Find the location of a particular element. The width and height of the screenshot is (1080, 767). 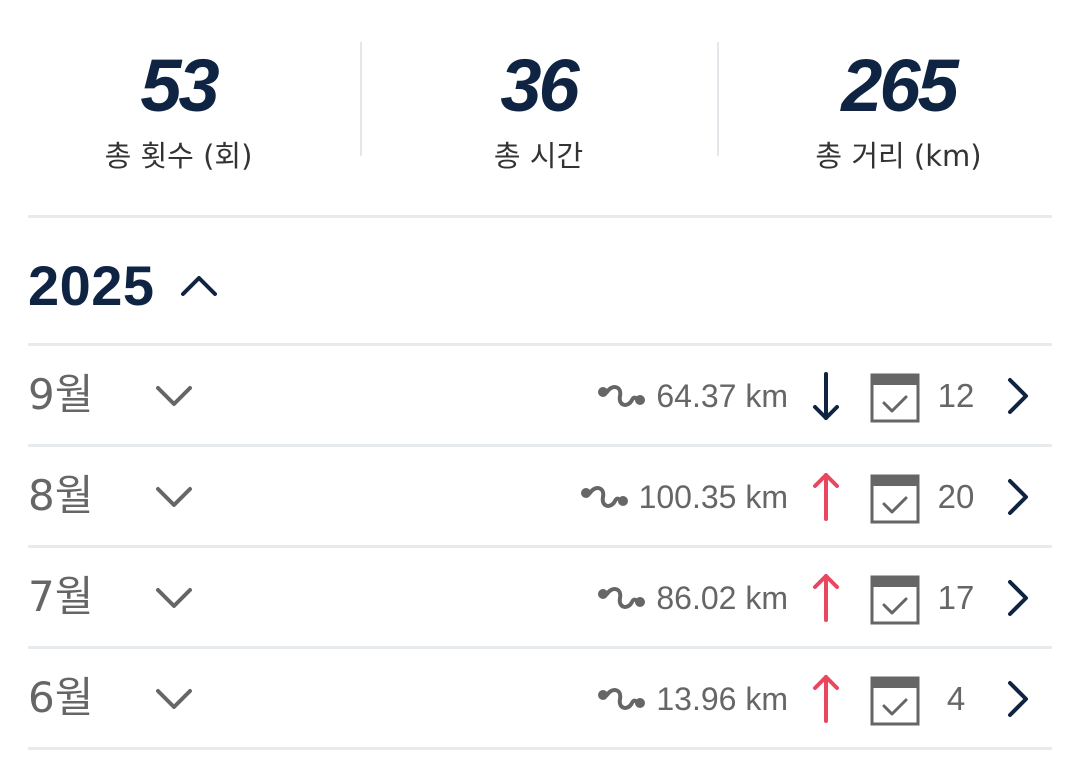

month-distance: 13.96 km is located at coordinates (722, 698).